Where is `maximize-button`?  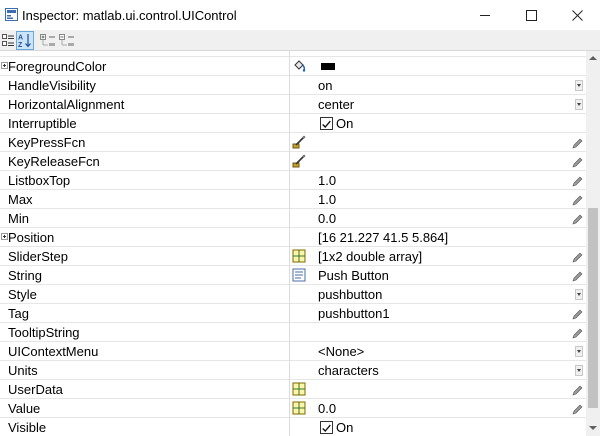 maximize-button is located at coordinates (531, 15).